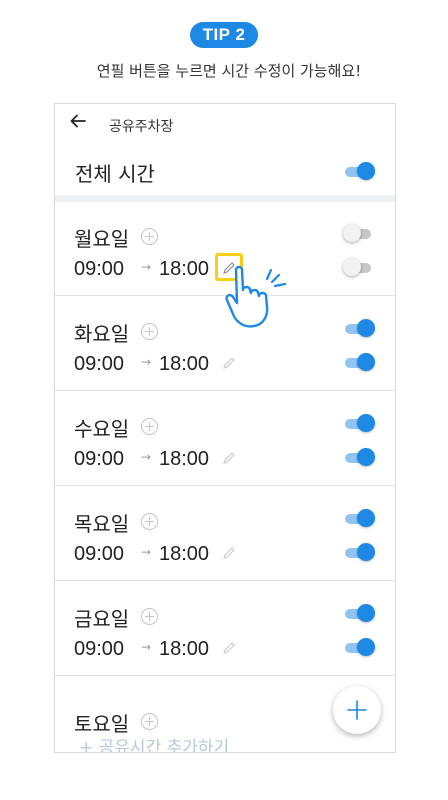 The width and height of the screenshot is (448, 800). I want to click on add-button, so click(357, 710).